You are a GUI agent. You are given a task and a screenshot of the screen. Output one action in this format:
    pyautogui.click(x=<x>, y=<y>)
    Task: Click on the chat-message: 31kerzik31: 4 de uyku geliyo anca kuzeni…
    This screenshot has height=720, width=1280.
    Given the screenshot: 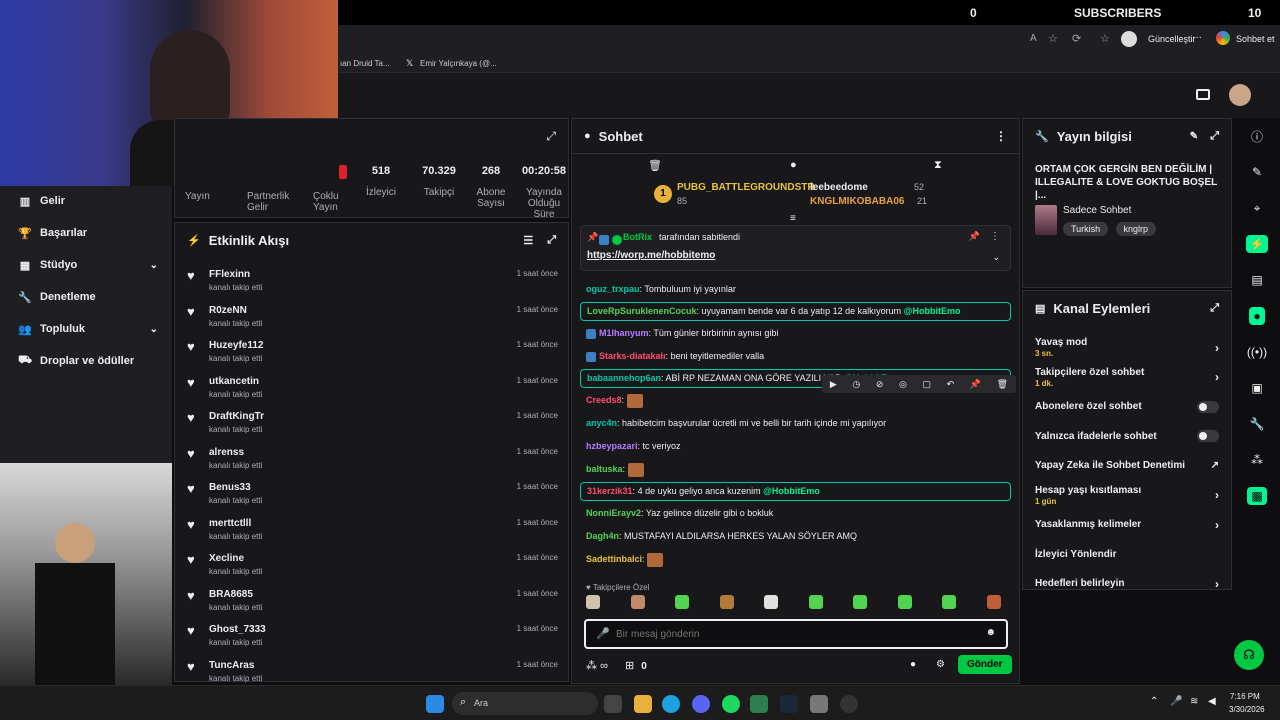 What is the action you would take?
    pyautogui.click(x=795, y=491)
    